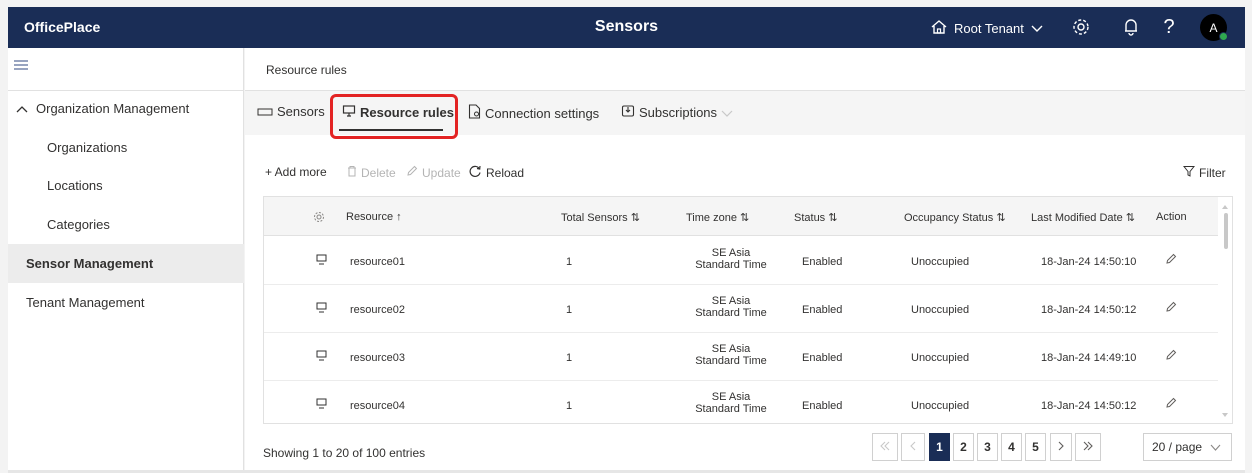  I want to click on last-page-button, so click(1088, 447).